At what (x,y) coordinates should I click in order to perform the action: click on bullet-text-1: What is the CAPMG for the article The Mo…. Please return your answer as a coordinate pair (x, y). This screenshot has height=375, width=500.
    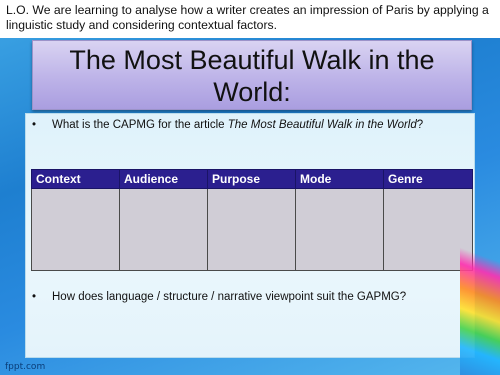
    Looking at the image, I should click on (237, 125).